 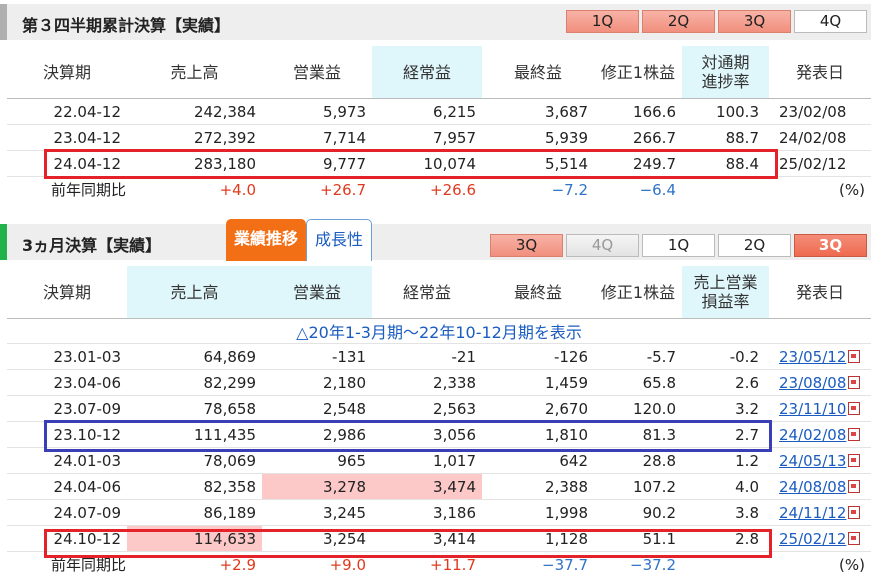 I want to click on cell-date: 24/11/12, so click(x=820, y=512).